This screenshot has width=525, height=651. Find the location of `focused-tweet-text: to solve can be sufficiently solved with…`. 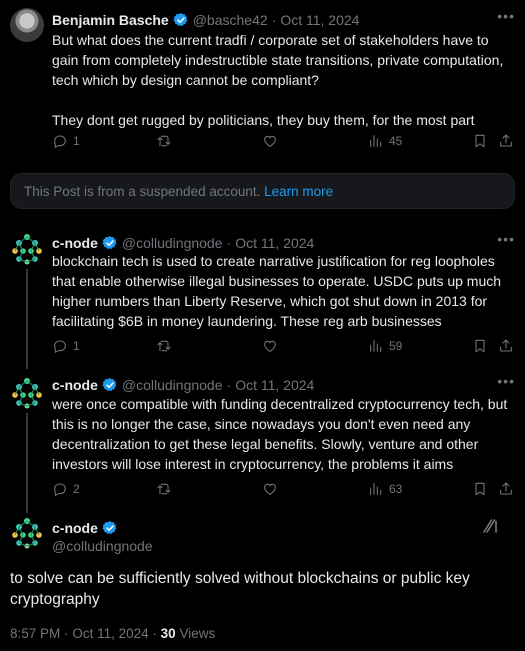

focused-tweet-text: to solve can be sufficiently solved with… is located at coordinates (240, 589).